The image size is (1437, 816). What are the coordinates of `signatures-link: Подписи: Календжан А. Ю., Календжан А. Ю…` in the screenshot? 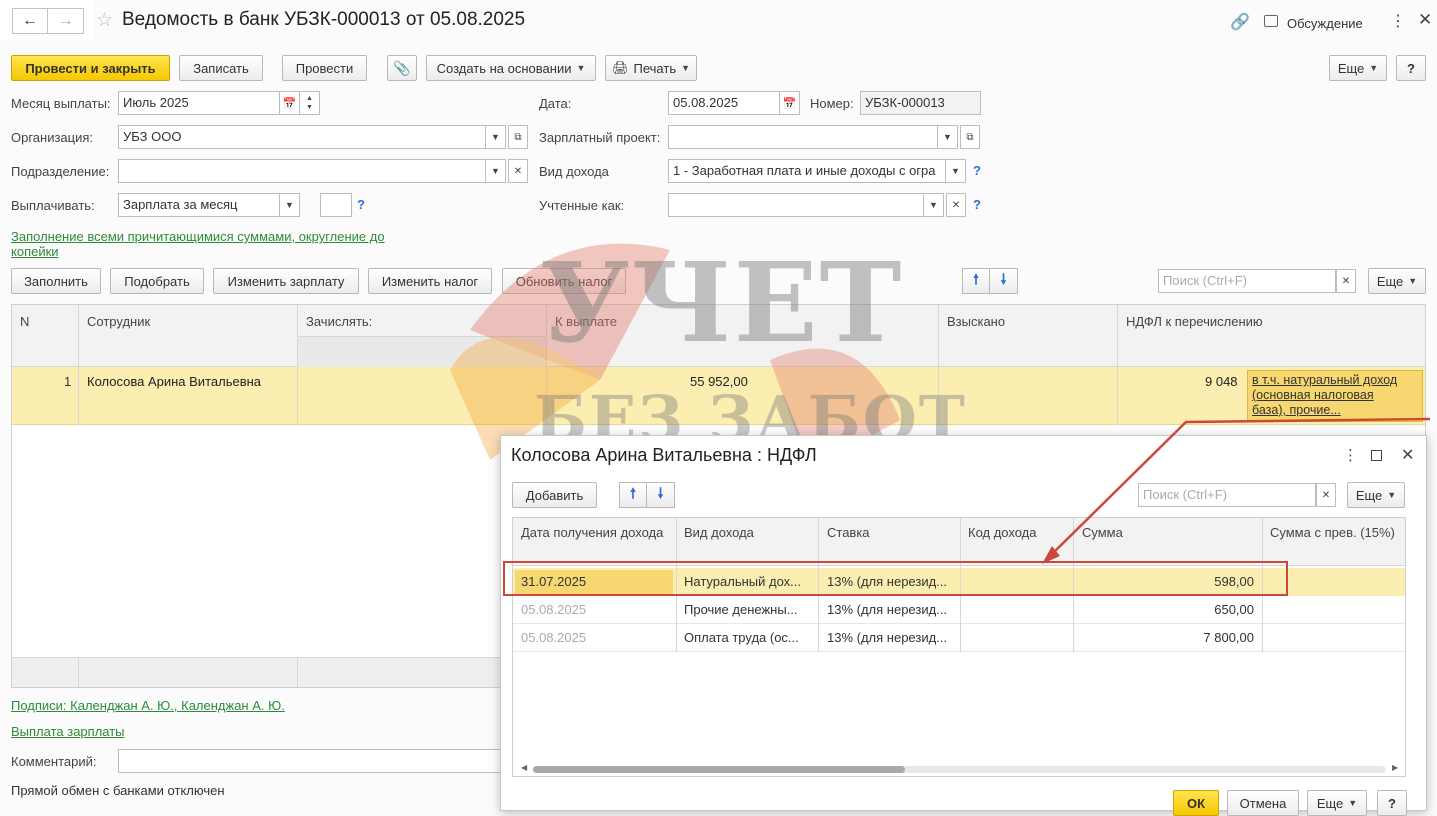 It's located at (148, 705).